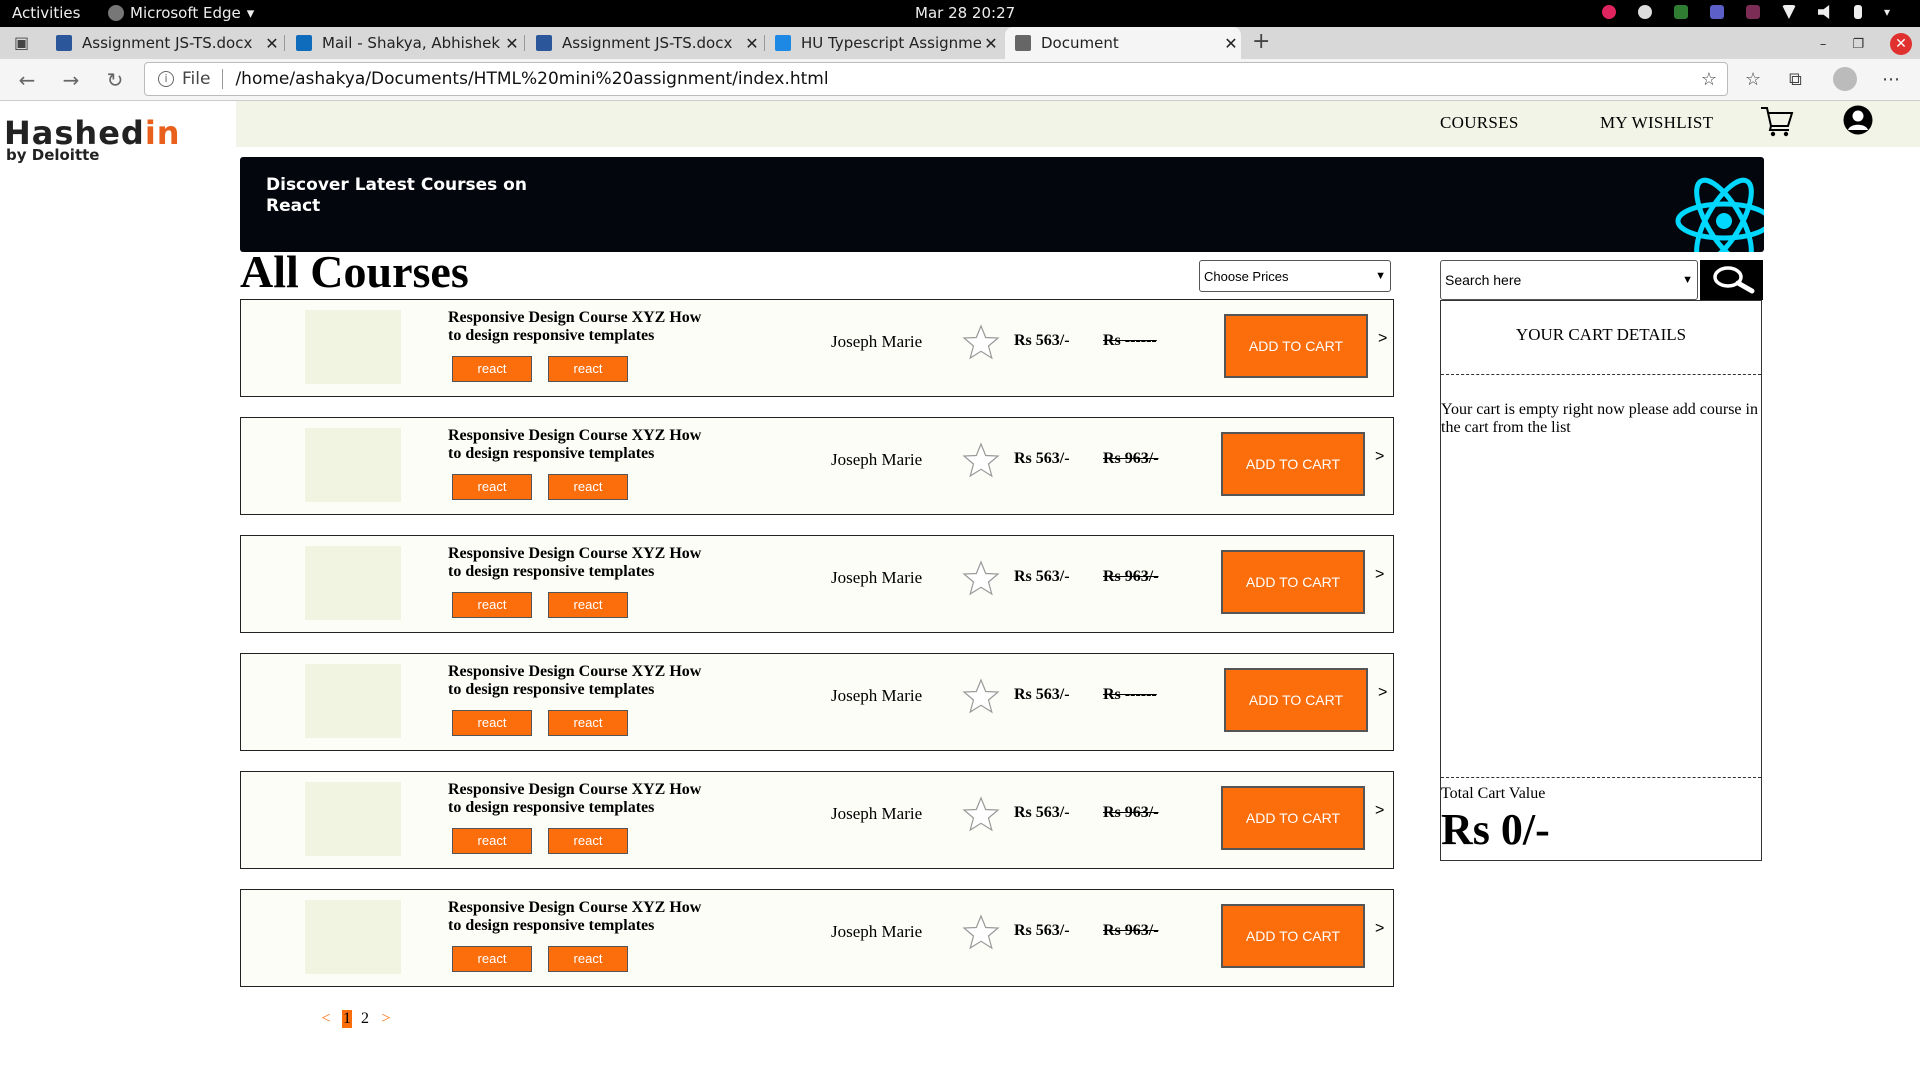 Image resolution: width=1920 pixels, height=1080 pixels. I want to click on close-window-button: ✕, so click(1901, 44).